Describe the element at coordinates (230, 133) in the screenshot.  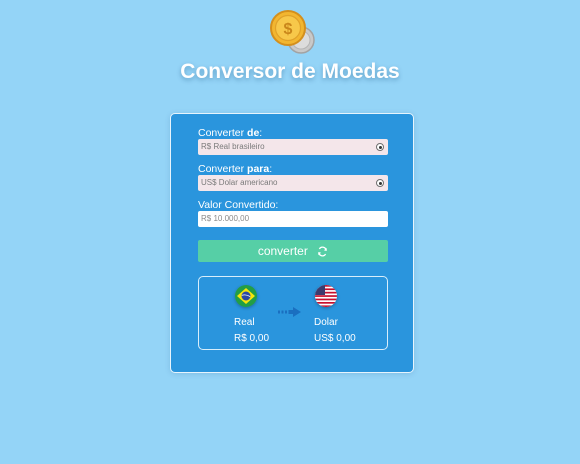
I see `from-label: Converter de:` at that location.